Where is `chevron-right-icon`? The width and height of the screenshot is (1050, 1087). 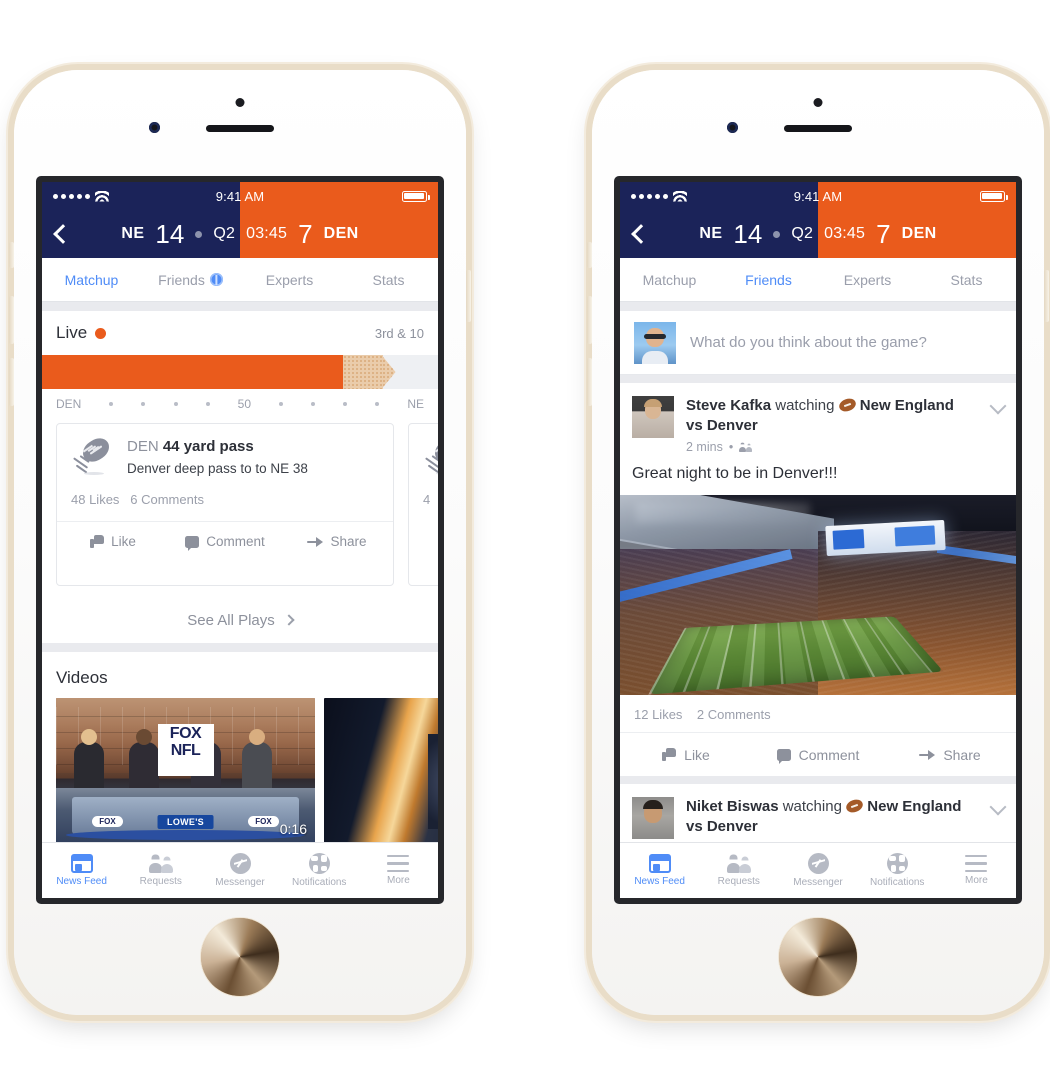
chevron-right-icon is located at coordinates (289, 620).